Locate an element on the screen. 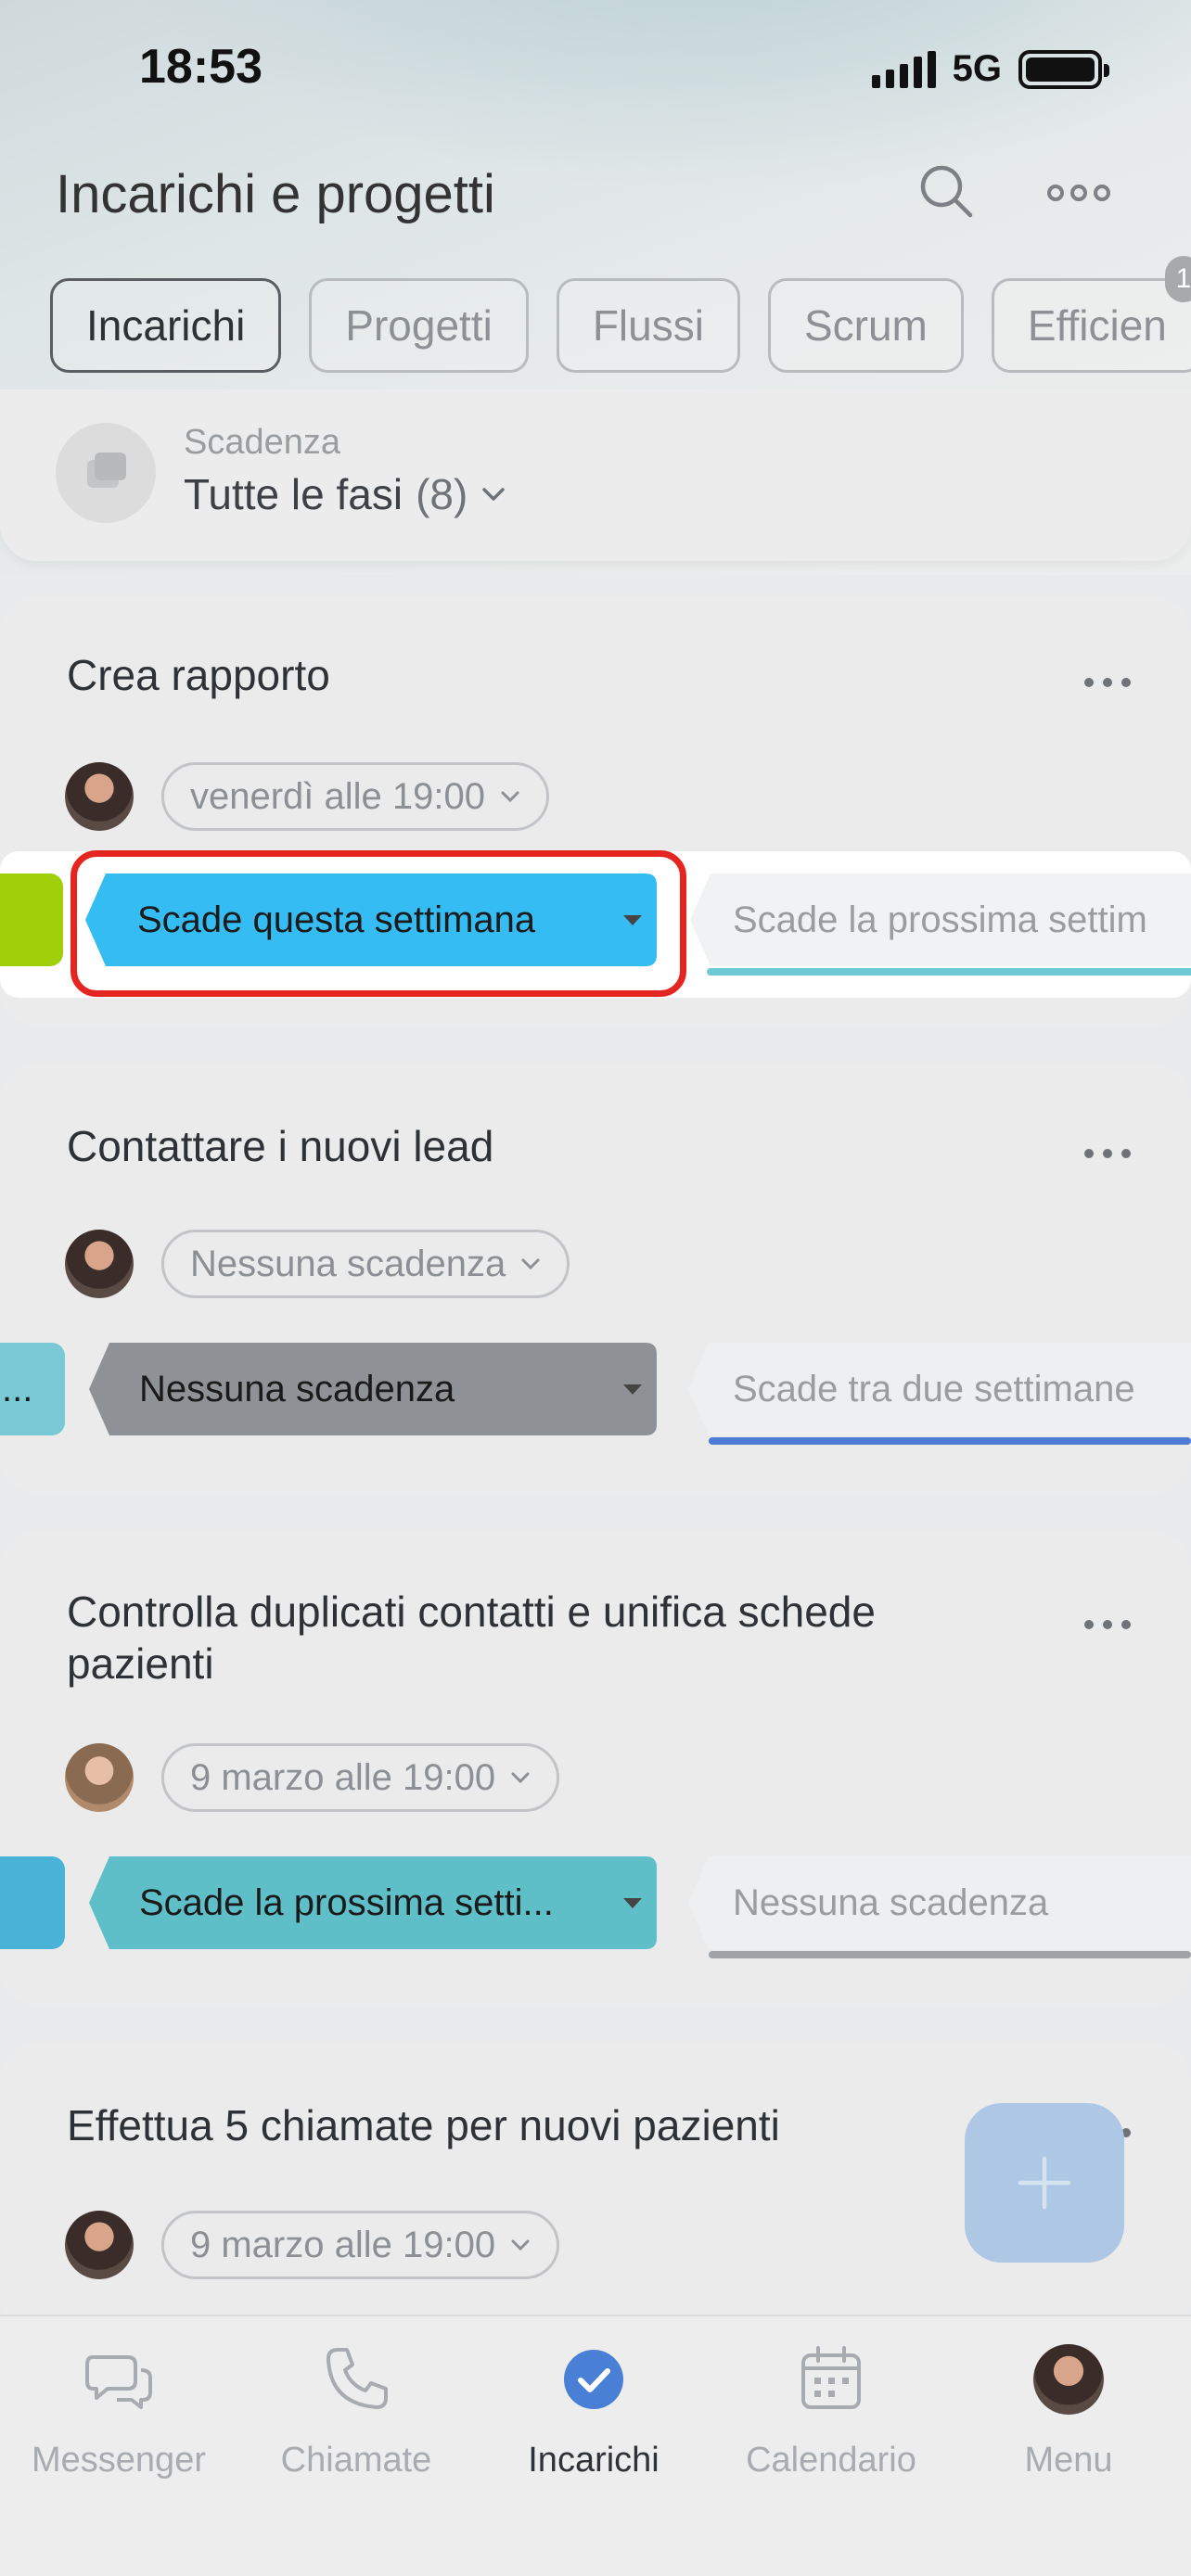 This screenshot has height=2576, width=1191. nav-calendario: Calendario is located at coordinates (831, 2412).